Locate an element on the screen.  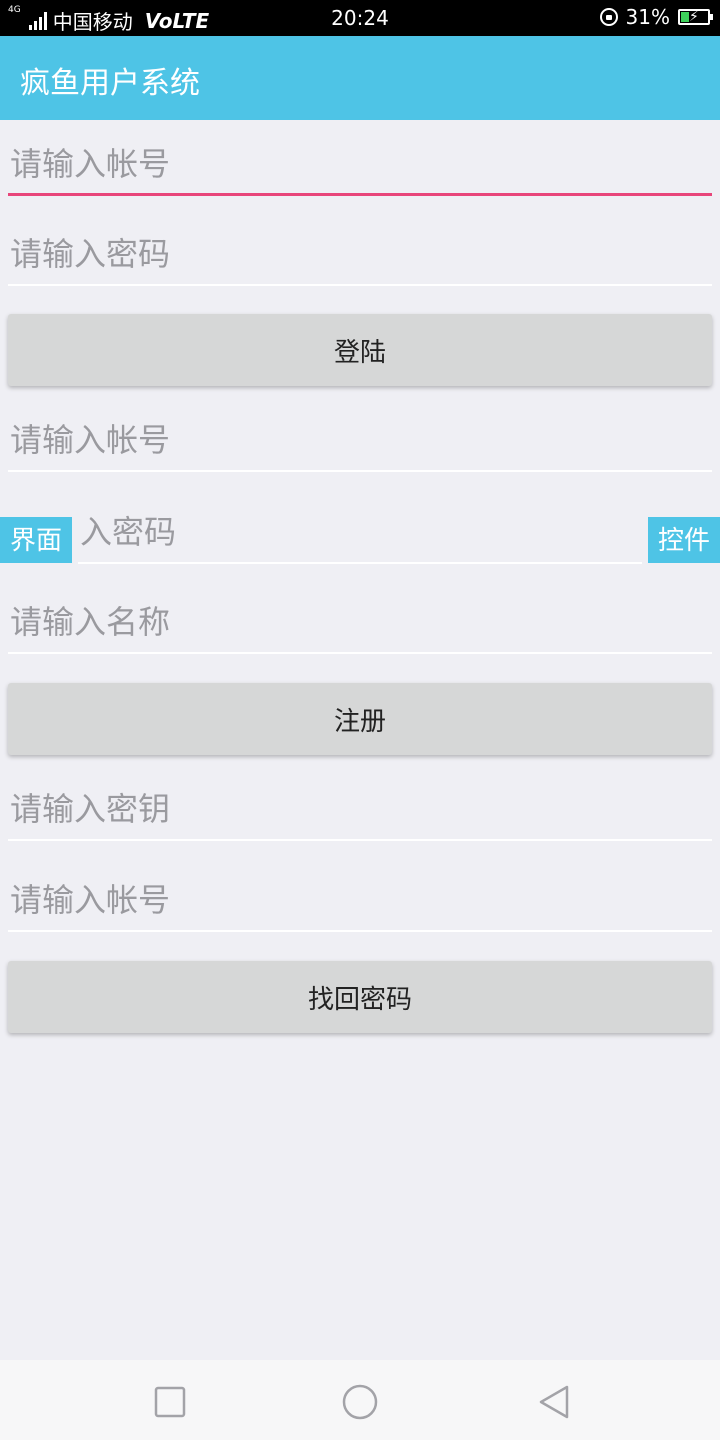
back-triangle-icon is located at coordinates (554, 1402).